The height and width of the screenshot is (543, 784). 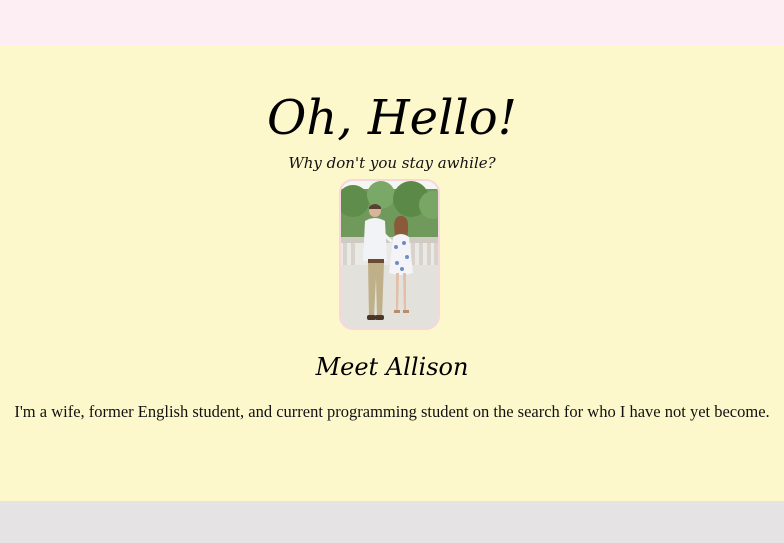 I want to click on bottom-bar, so click(x=392, y=522).